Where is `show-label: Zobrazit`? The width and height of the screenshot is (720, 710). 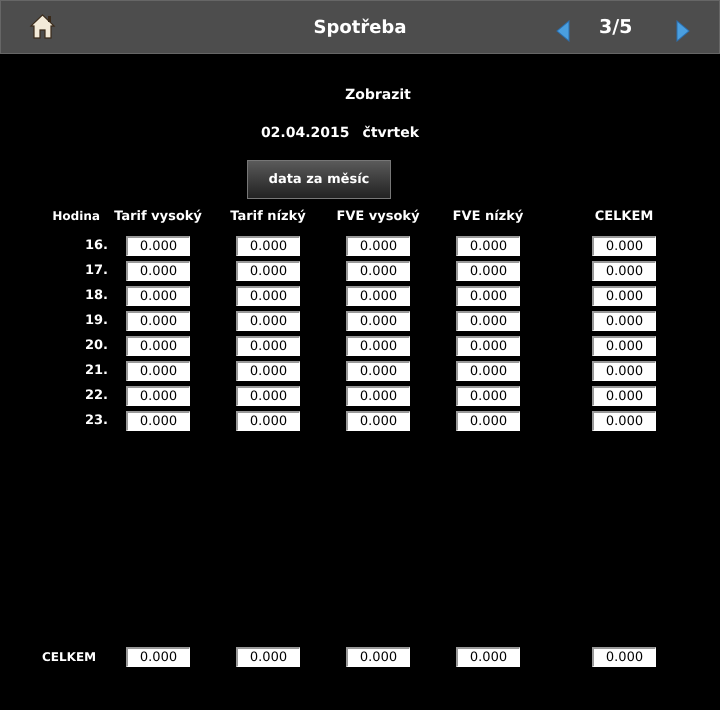
show-label: Zobrazit is located at coordinates (378, 95).